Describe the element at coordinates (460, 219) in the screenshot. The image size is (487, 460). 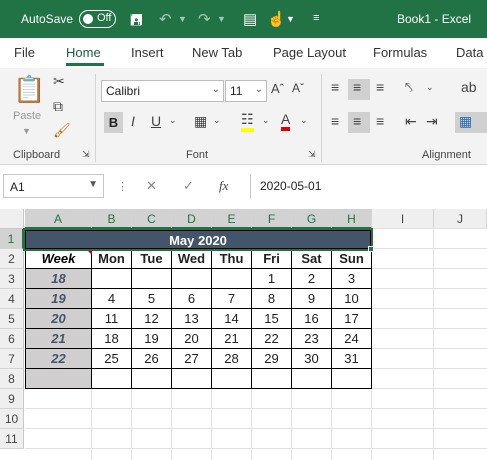
I see `column-header-j: J` at that location.